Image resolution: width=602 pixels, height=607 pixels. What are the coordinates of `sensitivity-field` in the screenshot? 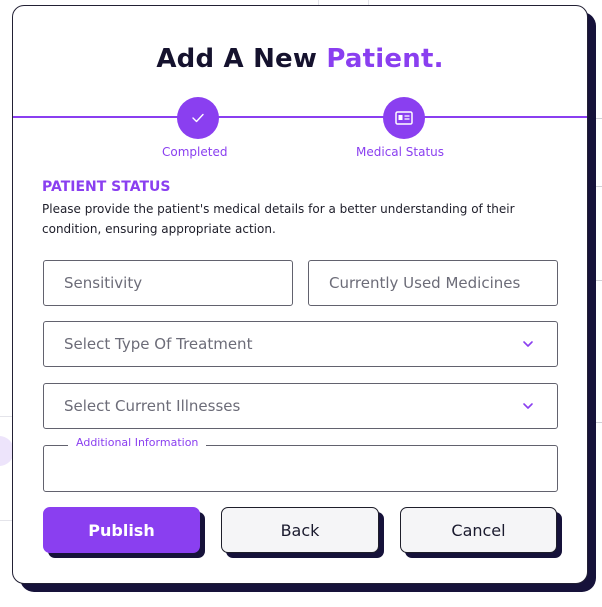 It's located at (168, 283).